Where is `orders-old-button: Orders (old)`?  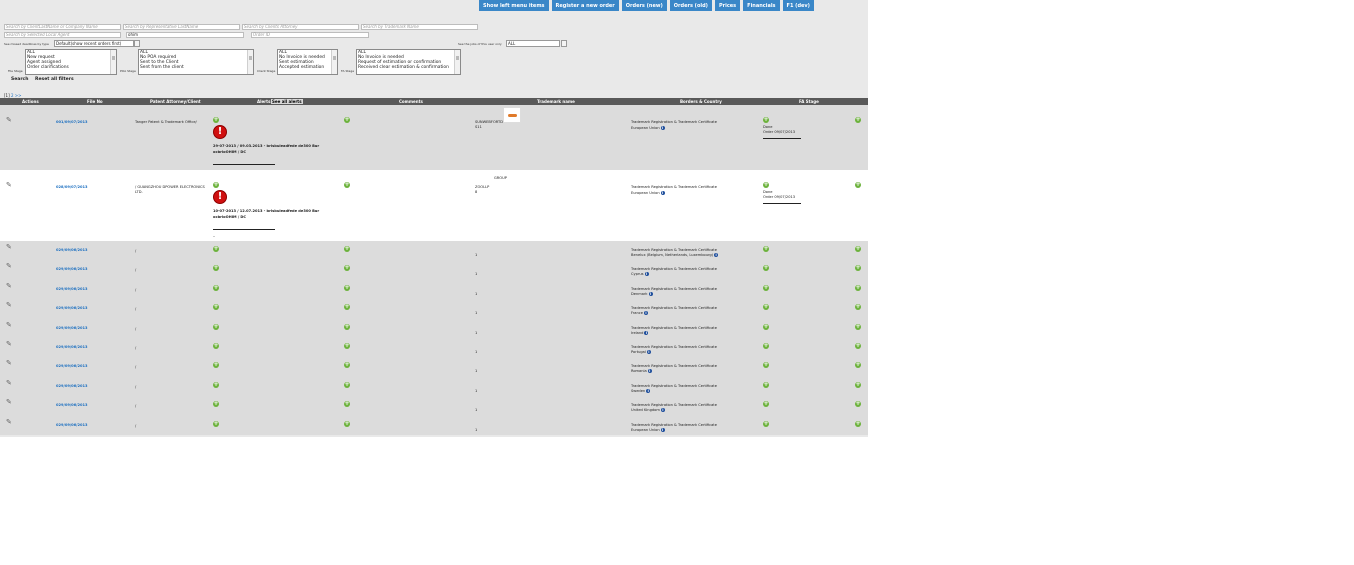 orders-old-button: Orders (old) is located at coordinates (690, 5).